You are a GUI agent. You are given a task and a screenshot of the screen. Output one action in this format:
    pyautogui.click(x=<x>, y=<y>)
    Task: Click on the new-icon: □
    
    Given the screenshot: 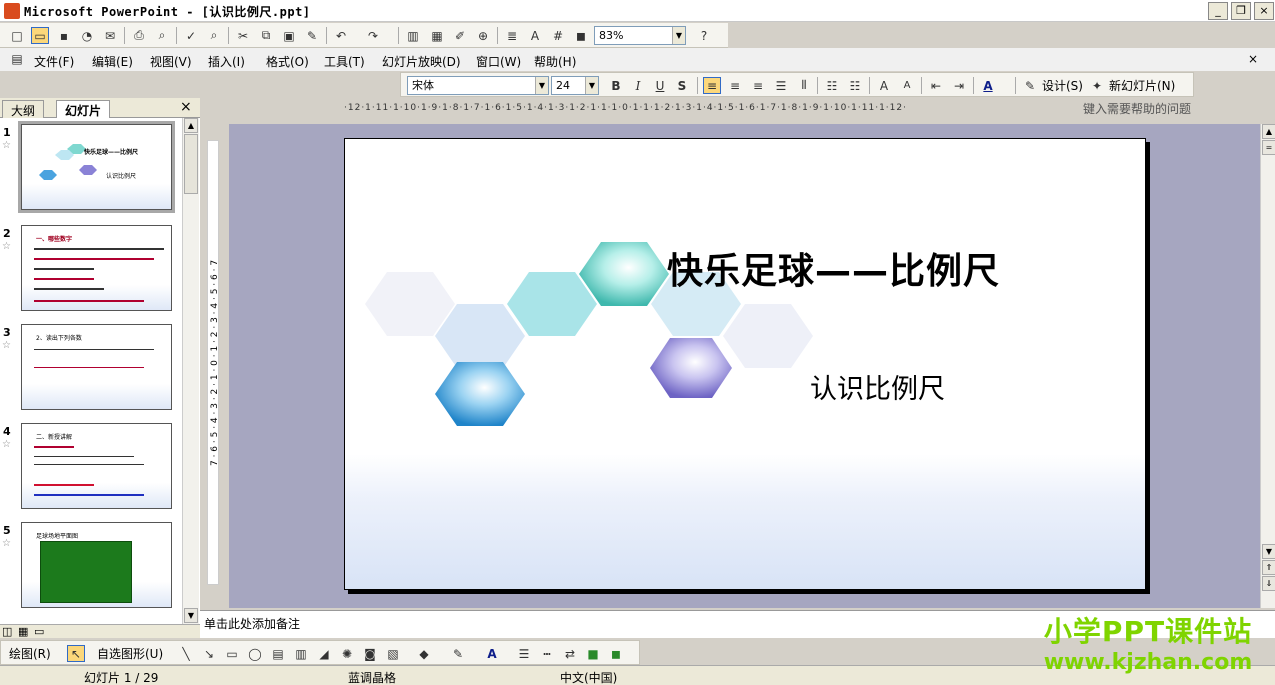 What is the action you would take?
    pyautogui.click(x=17, y=35)
    